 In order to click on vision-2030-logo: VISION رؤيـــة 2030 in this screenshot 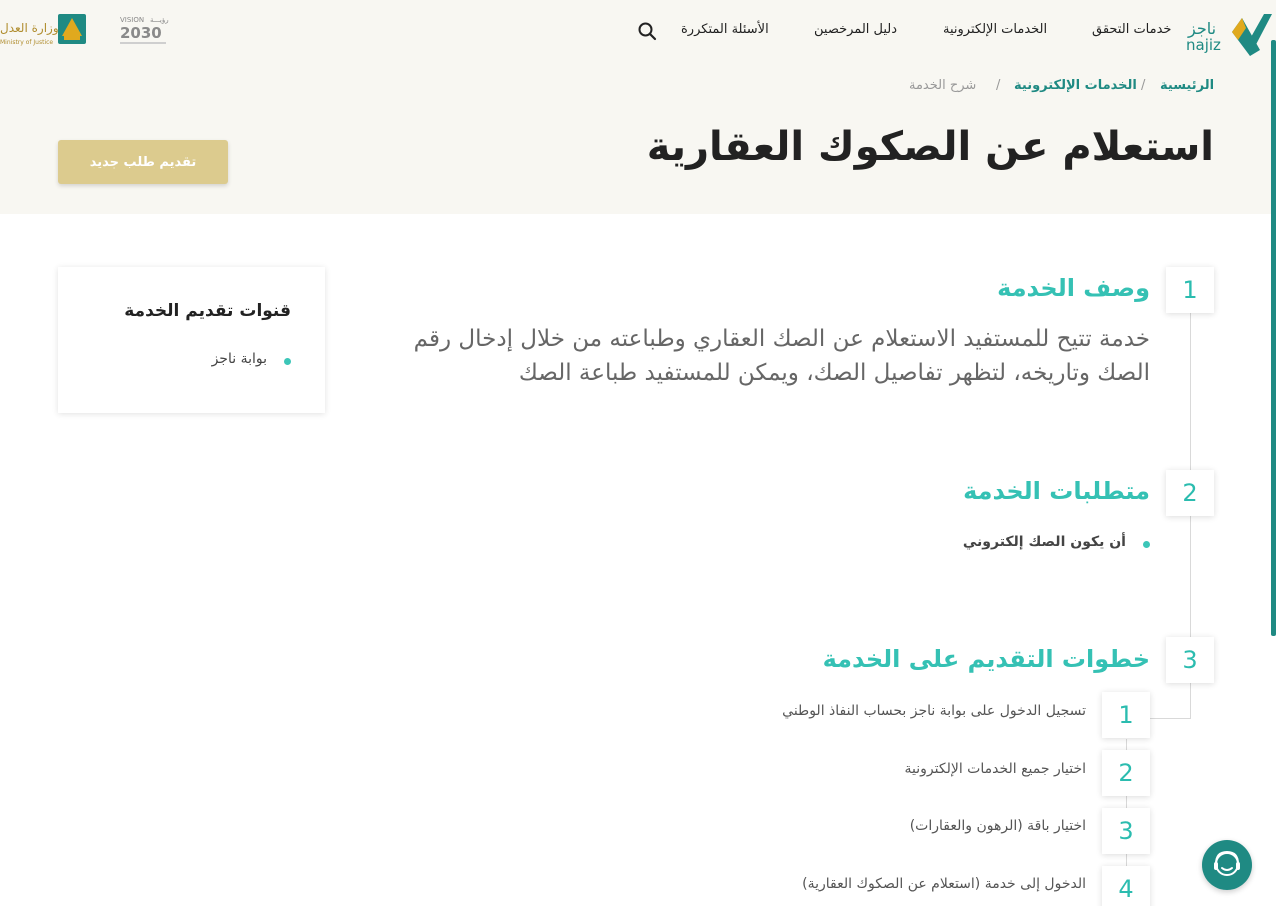, I will do `click(144, 31)`.